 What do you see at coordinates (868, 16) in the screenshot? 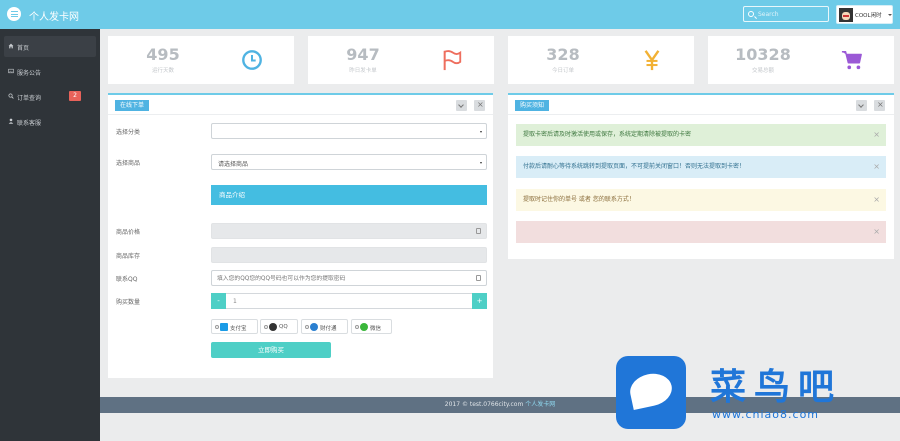
I see `user-name: COOL闲时` at bounding box center [868, 16].